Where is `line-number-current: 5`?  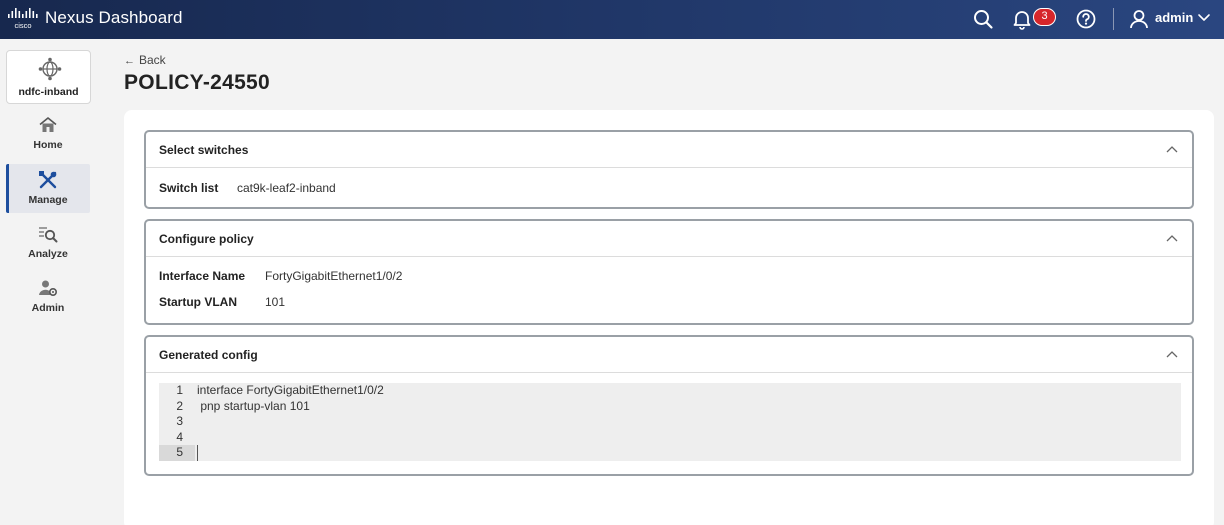 line-number-current: 5 is located at coordinates (177, 453).